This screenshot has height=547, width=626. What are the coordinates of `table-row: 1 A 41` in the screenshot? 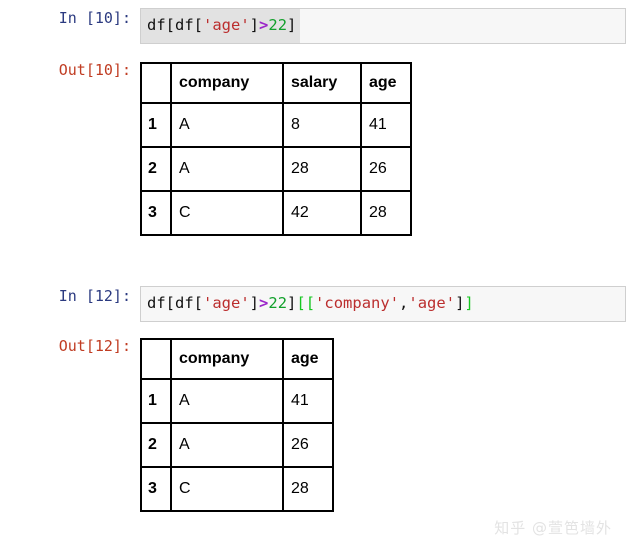 It's located at (237, 401).